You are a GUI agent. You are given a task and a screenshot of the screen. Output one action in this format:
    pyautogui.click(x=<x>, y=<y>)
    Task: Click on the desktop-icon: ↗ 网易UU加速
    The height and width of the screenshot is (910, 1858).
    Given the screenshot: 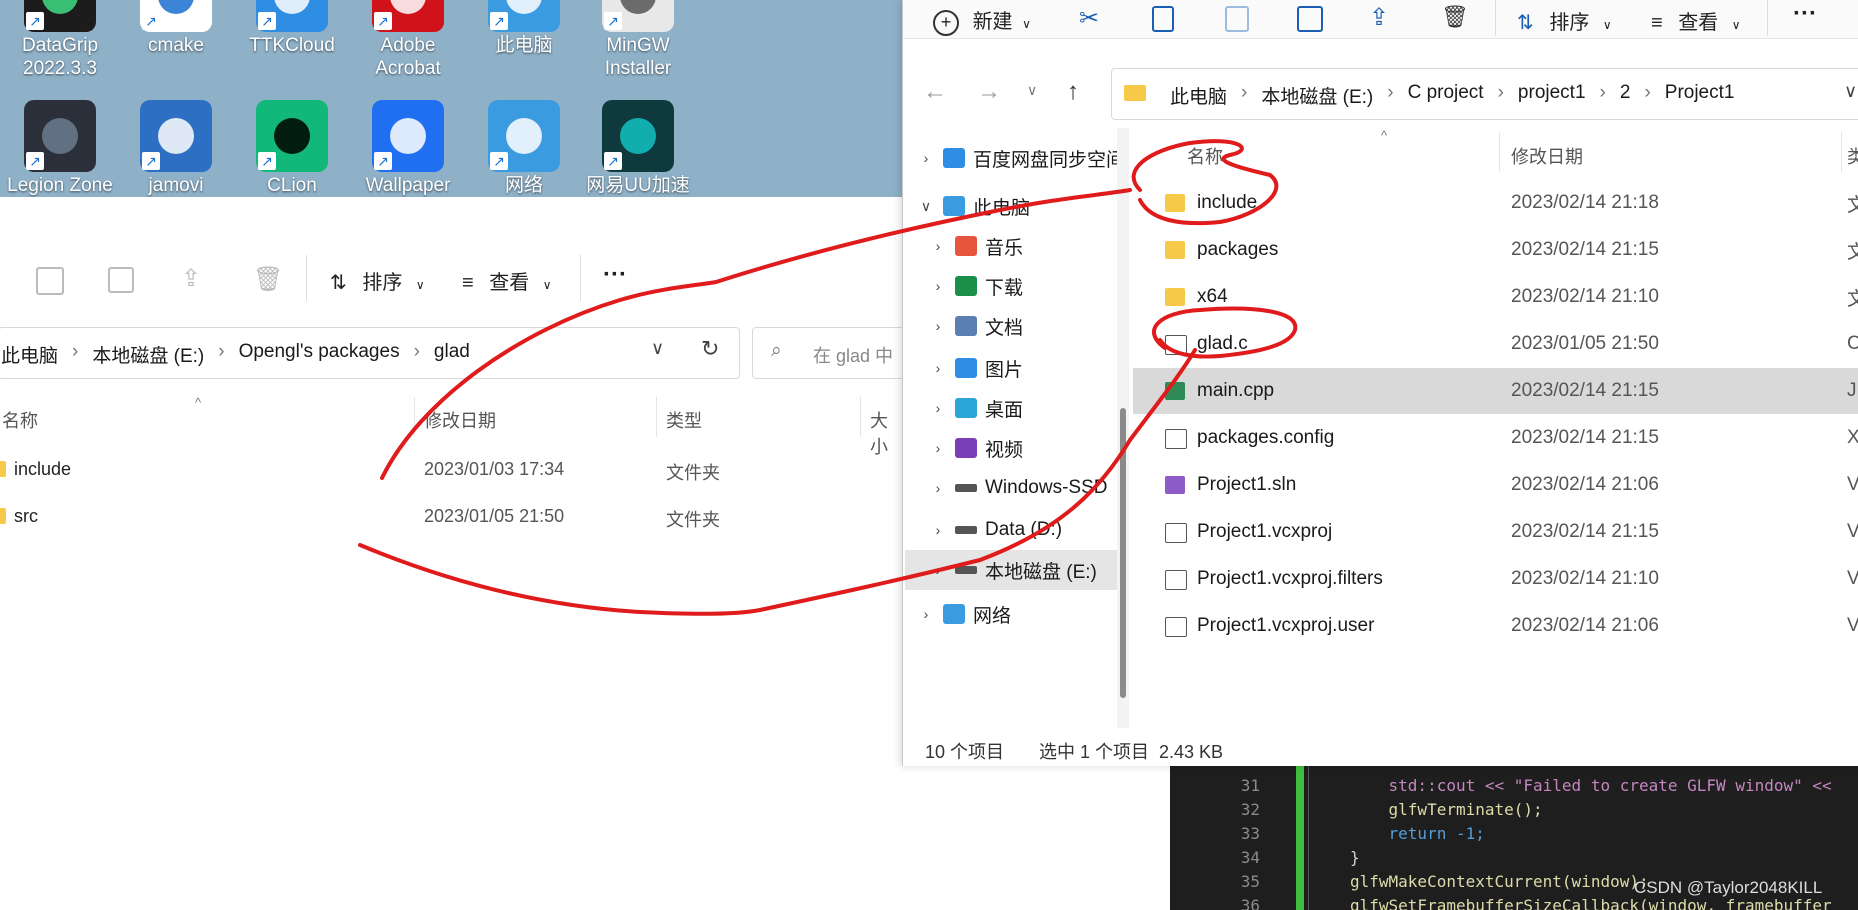 What is the action you would take?
    pyautogui.click(x=638, y=148)
    